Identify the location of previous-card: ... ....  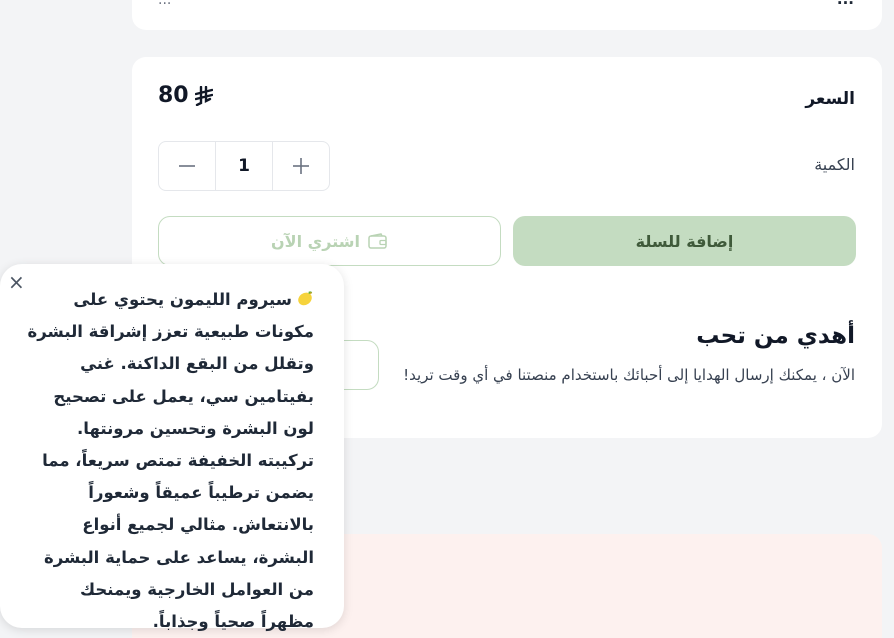
(507, 15).